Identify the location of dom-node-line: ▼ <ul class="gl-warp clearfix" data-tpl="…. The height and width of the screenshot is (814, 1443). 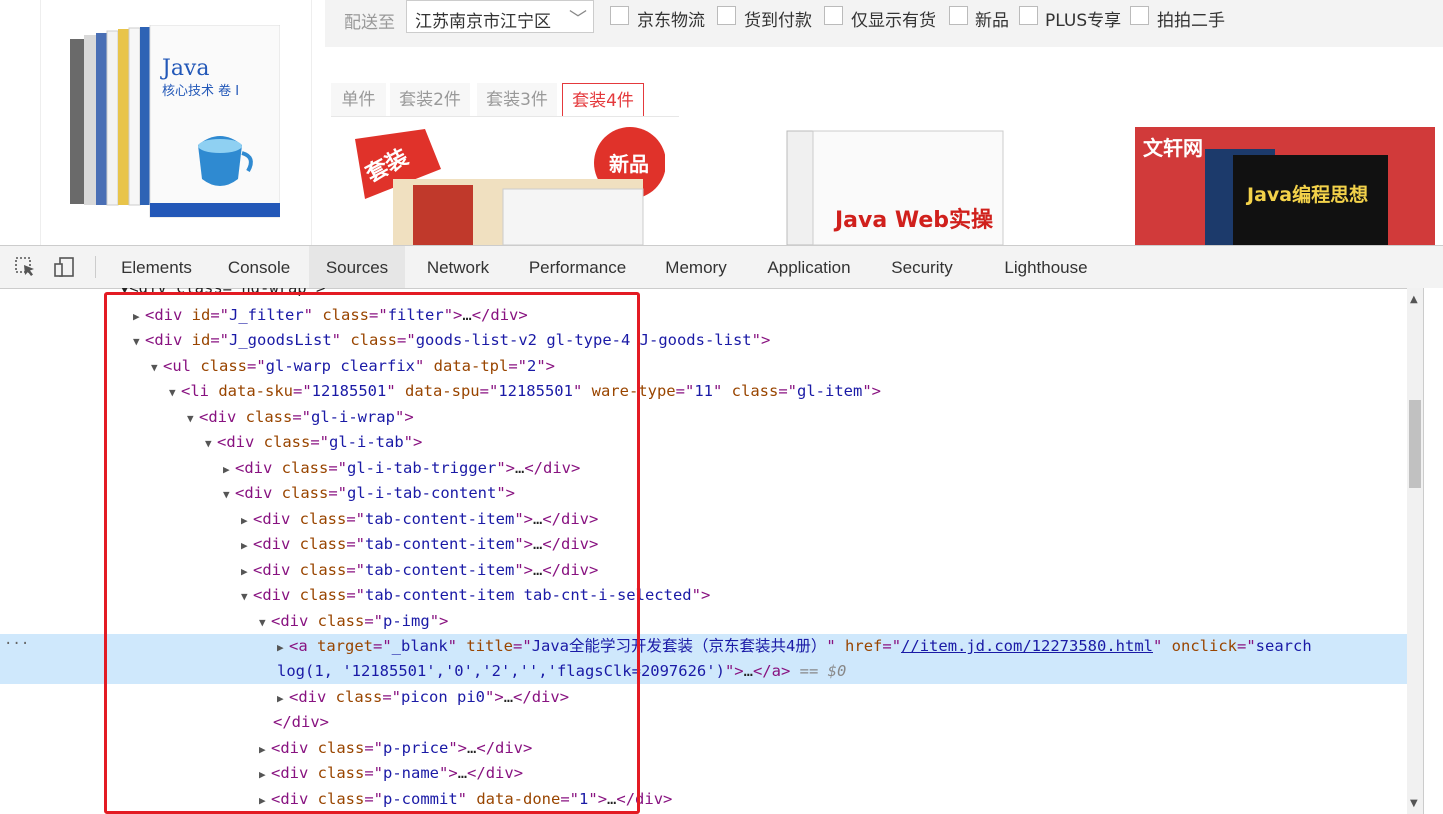
(277, 366).